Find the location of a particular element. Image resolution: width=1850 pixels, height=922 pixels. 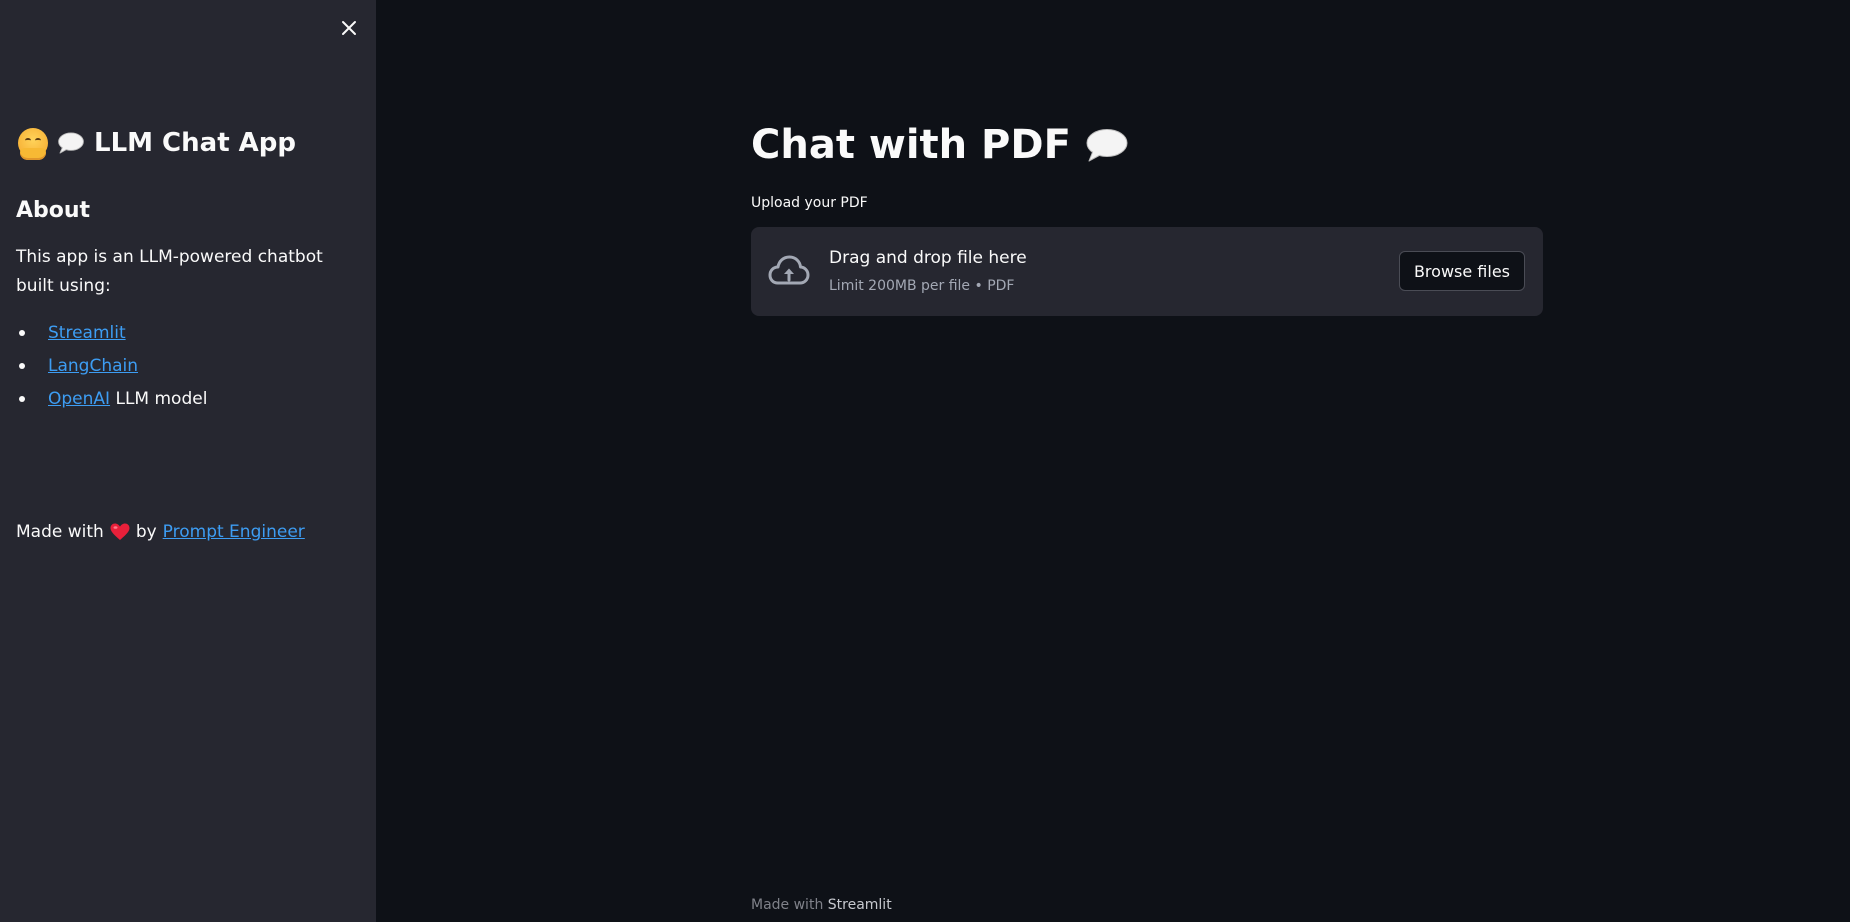

made-with-credit: Made with by Prompt Engineer is located at coordinates (160, 532).